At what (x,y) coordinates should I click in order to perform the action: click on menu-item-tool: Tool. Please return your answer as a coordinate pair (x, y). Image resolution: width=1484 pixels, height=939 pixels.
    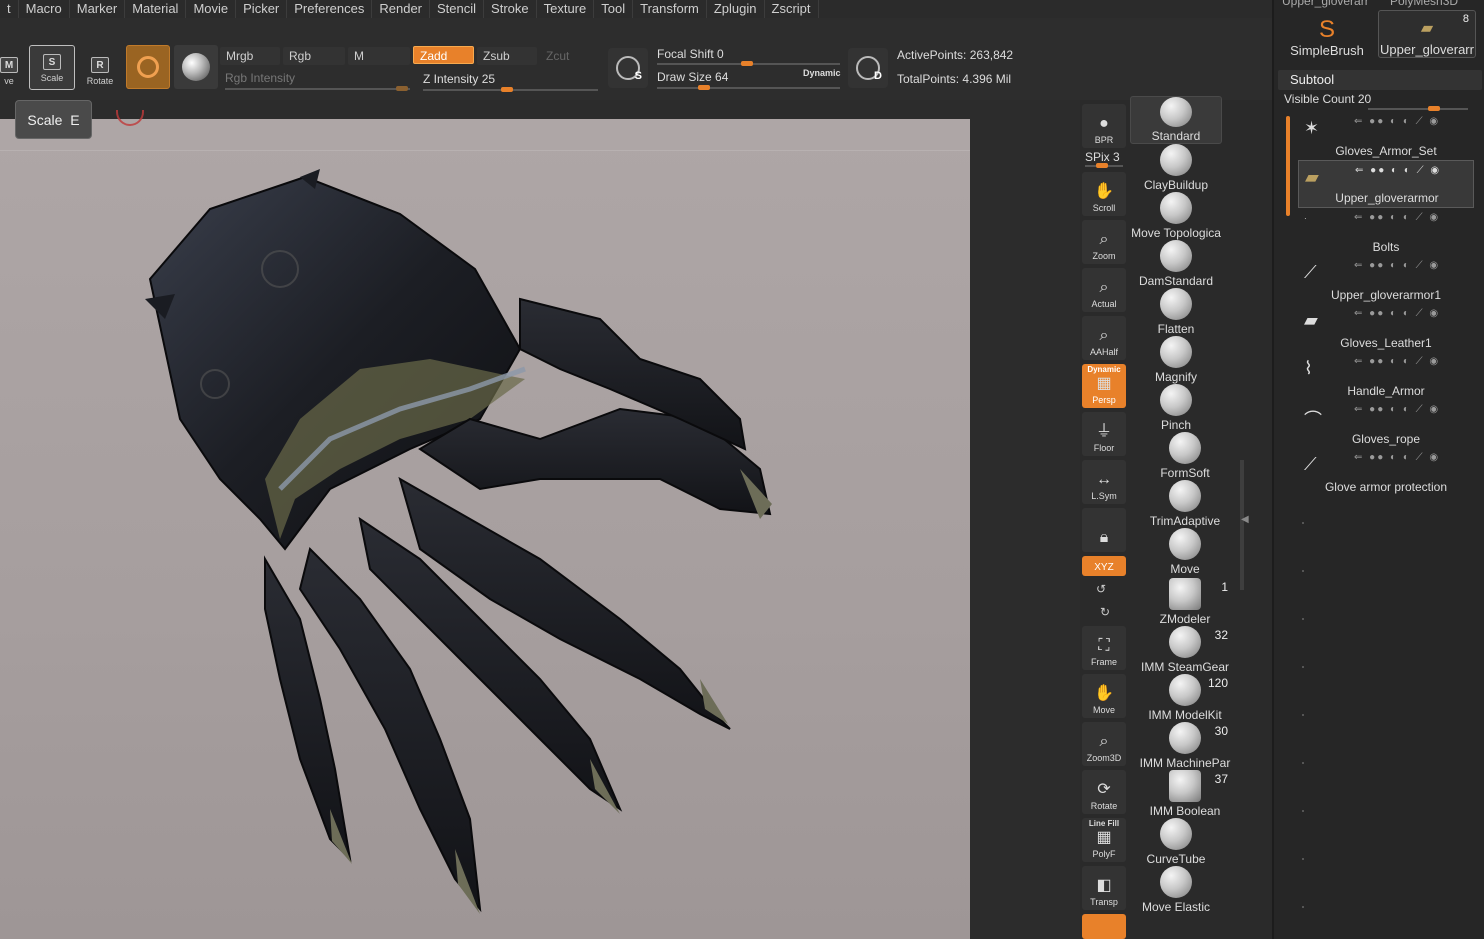
    Looking at the image, I should click on (614, 9).